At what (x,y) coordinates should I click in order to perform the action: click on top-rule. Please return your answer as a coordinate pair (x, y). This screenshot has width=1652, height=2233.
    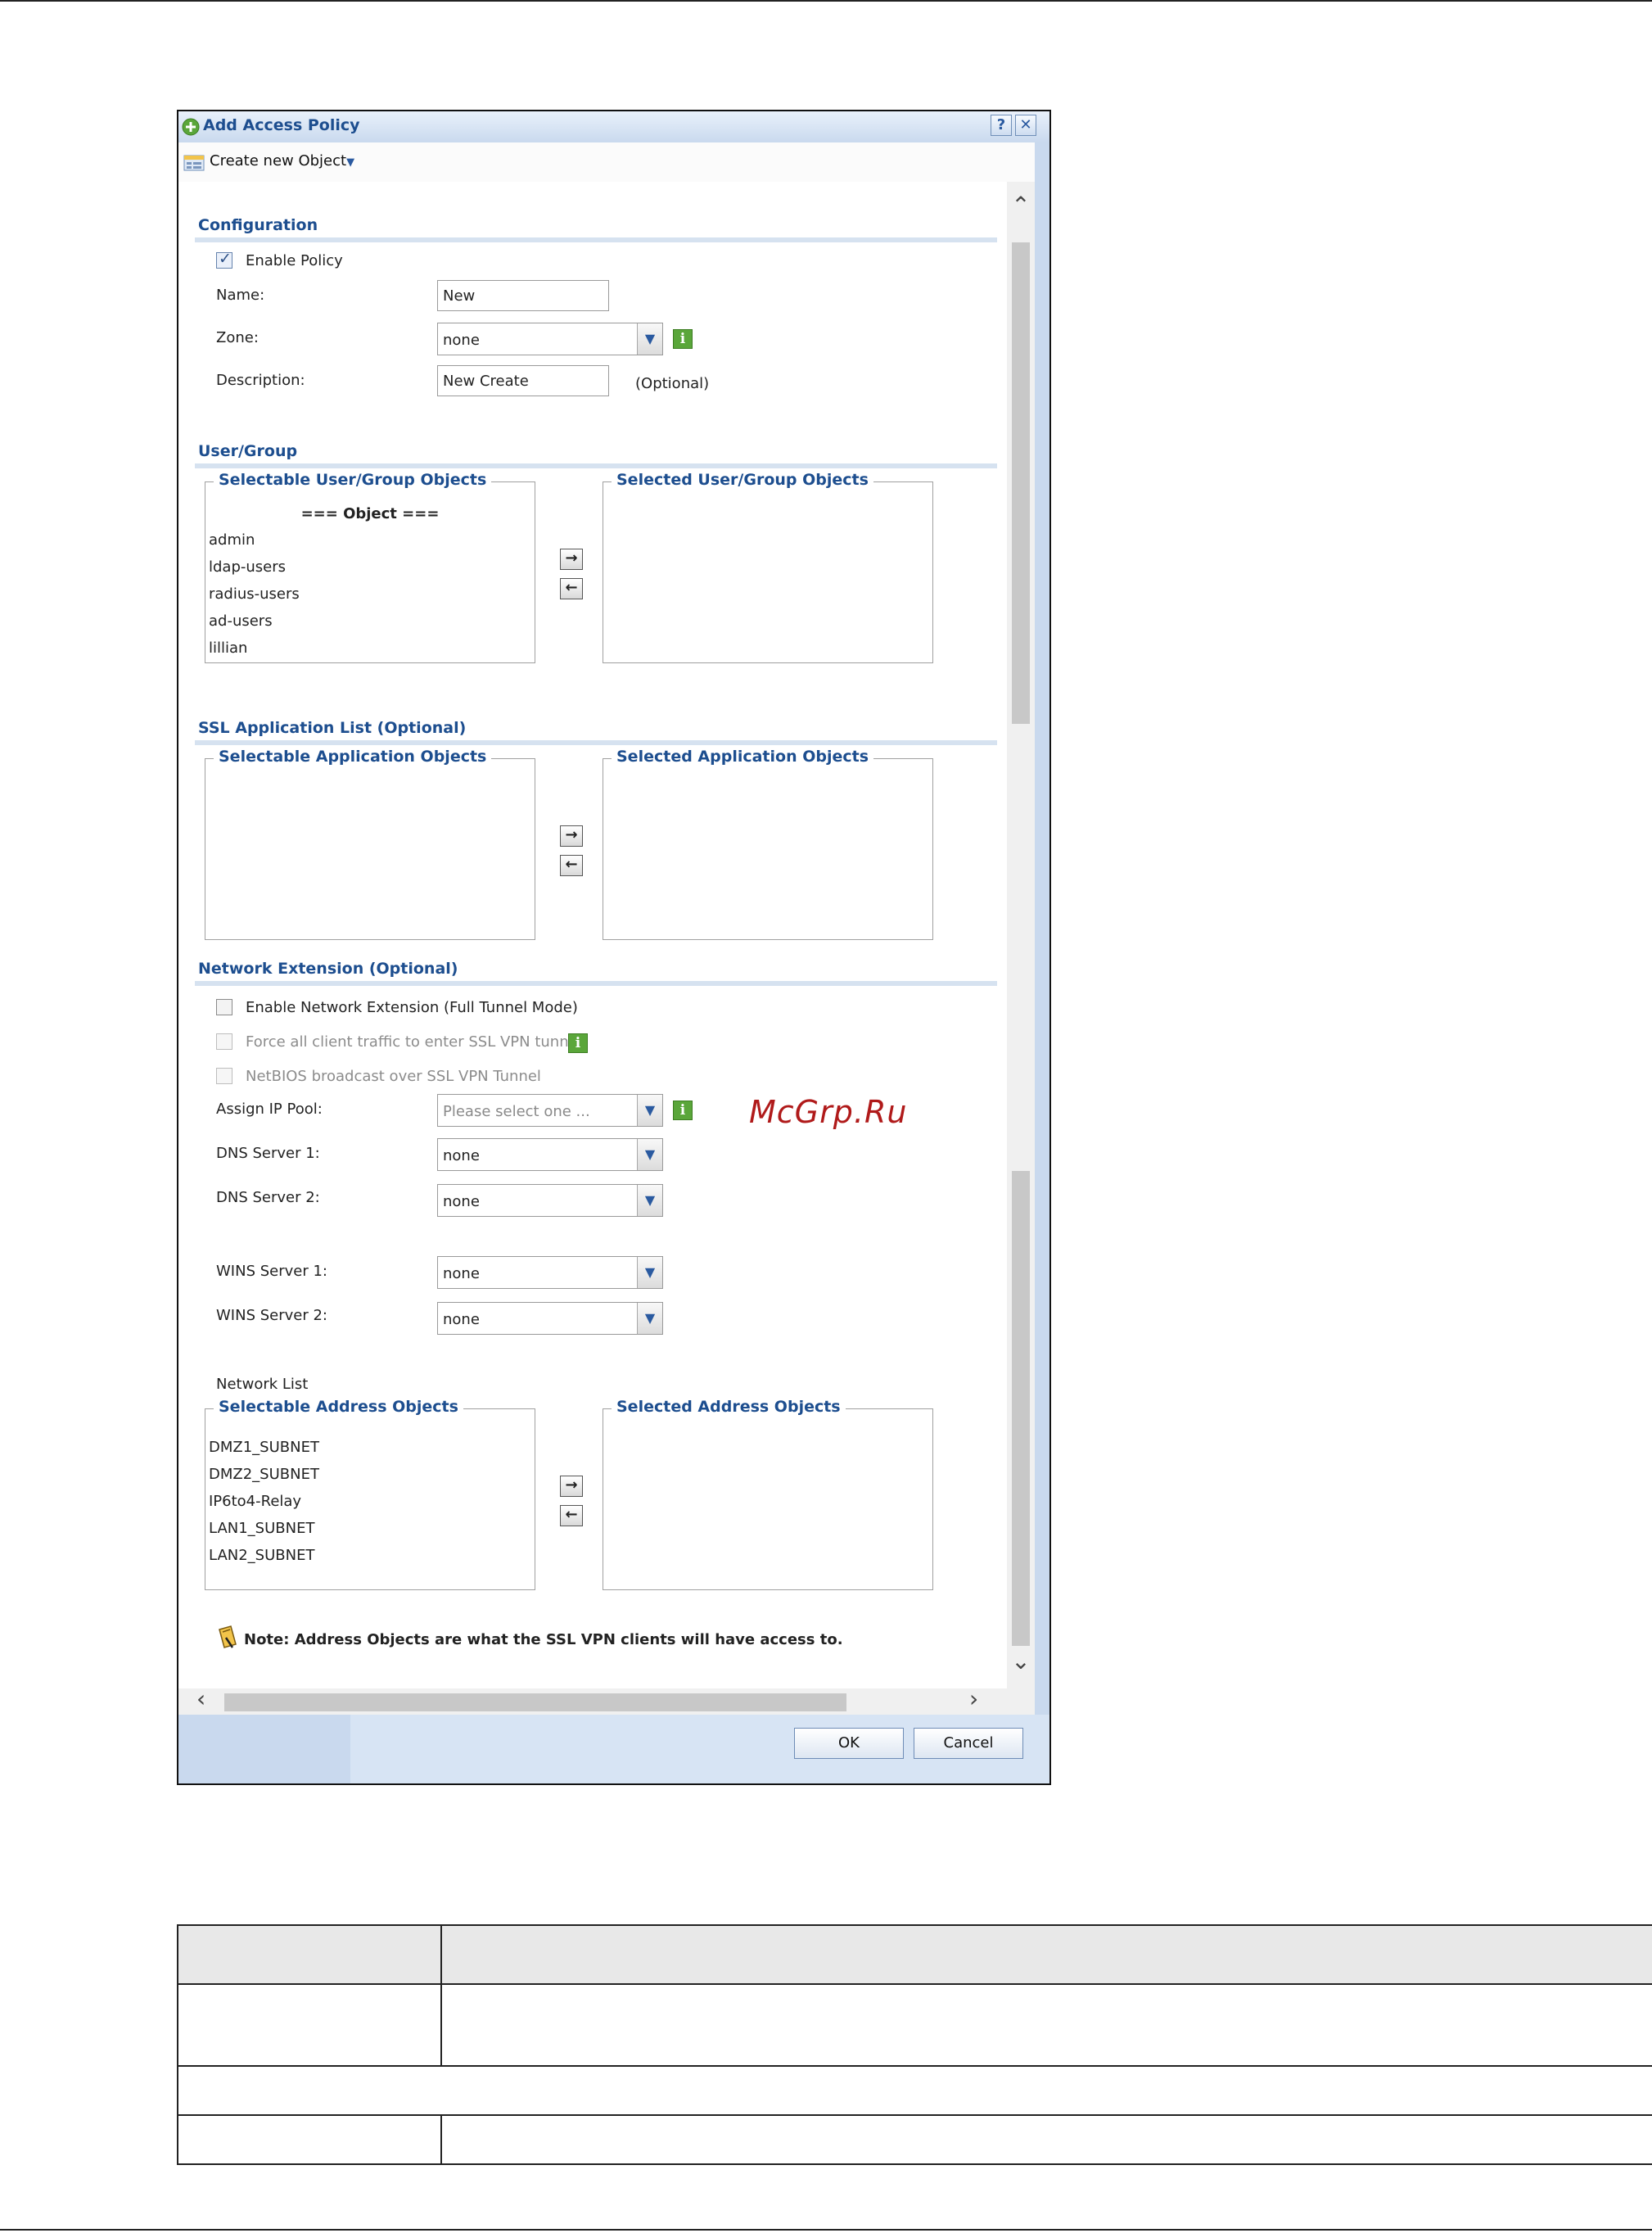
    Looking at the image, I should click on (826, 1).